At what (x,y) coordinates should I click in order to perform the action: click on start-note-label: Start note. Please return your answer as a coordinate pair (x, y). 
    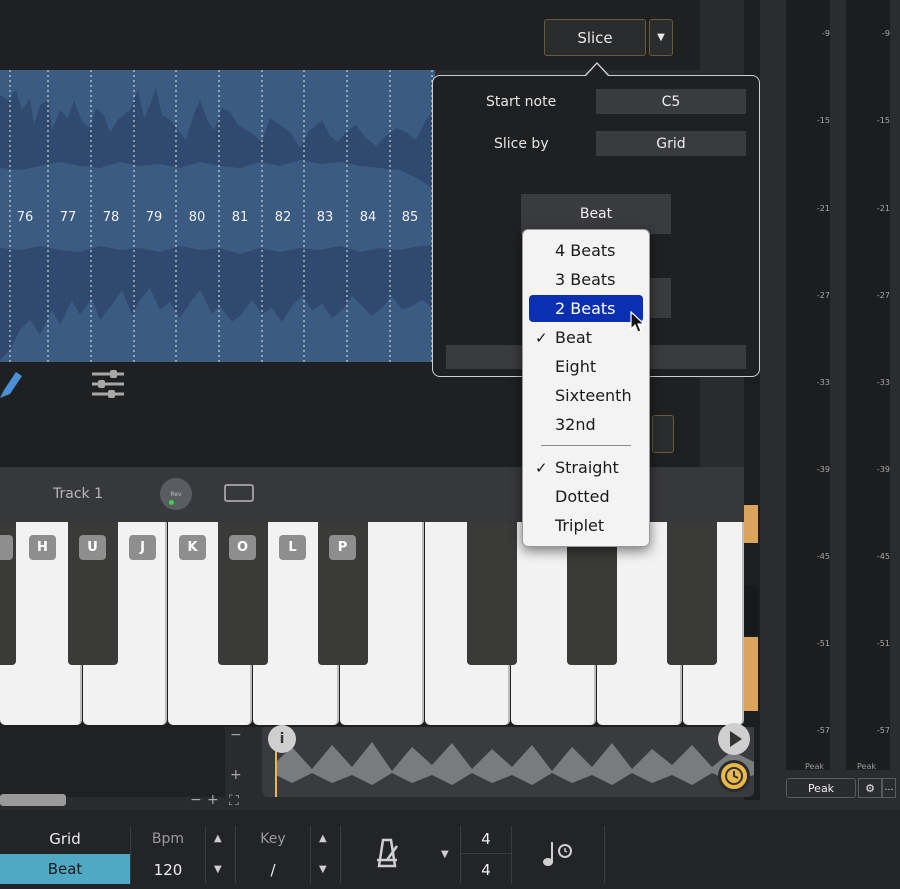
    Looking at the image, I should click on (521, 102).